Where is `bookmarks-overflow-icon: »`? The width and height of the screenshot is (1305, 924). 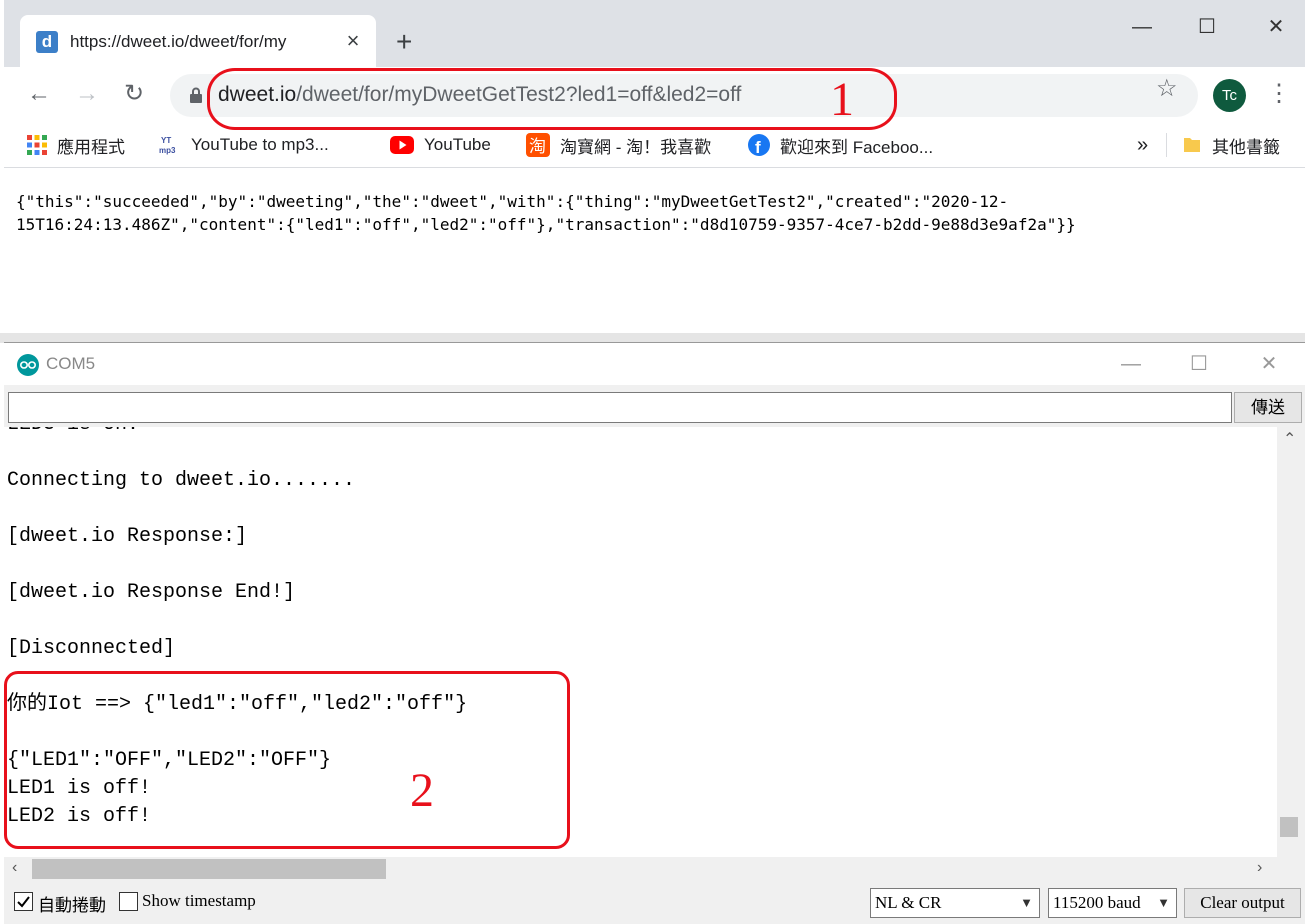 bookmarks-overflow-icon: » is located at coordinates (1142, 145).